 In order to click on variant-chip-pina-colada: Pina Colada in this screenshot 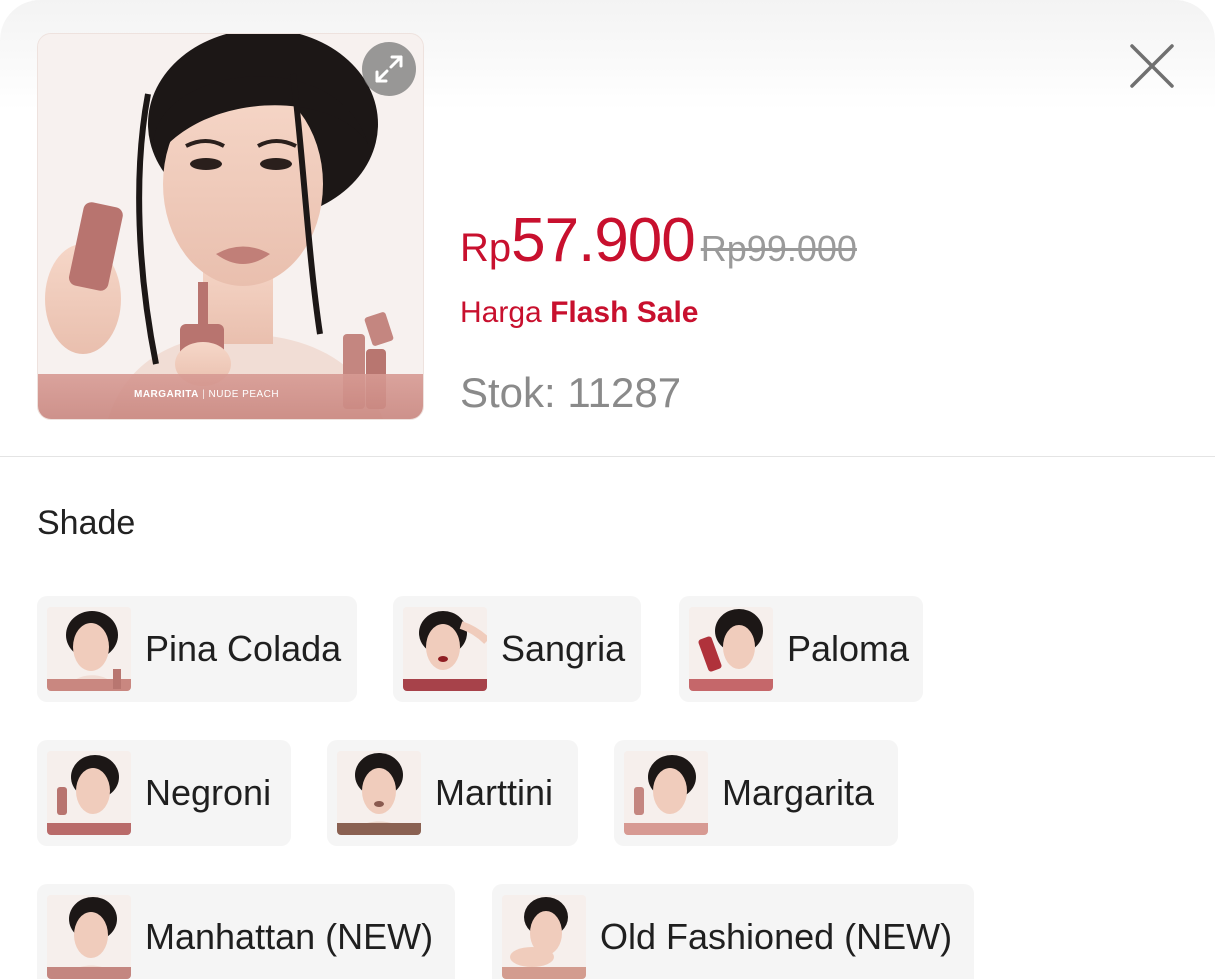, I will do `click(197, 649)`.